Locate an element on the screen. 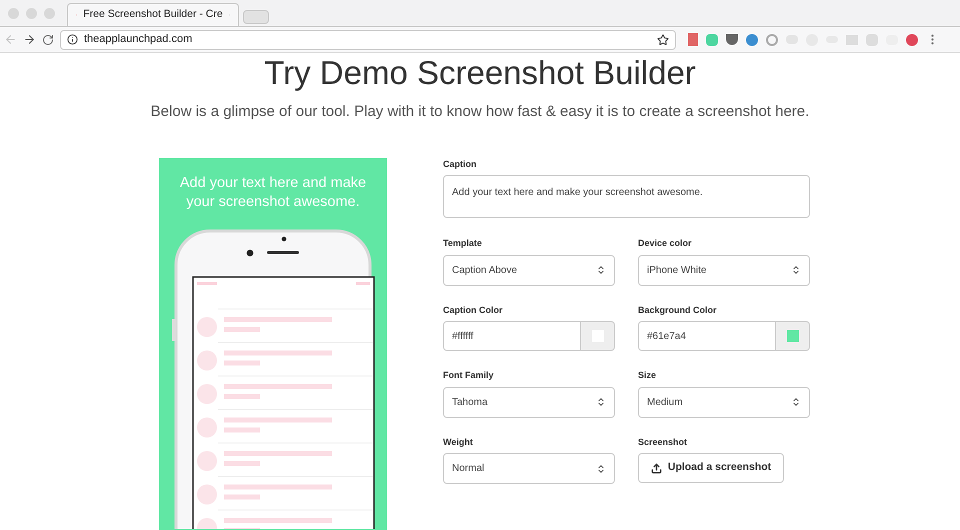 The image size is (960, 530). select-field: Normal is located at coordinates (529, 468).